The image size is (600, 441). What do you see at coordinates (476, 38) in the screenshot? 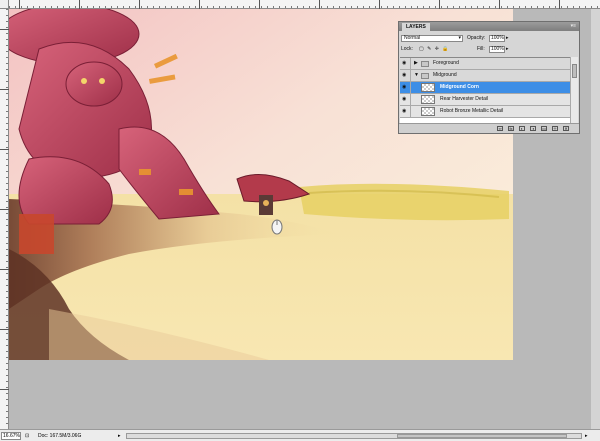
I see `opacity-label: Opacity:` at bounding box center [476, 38].